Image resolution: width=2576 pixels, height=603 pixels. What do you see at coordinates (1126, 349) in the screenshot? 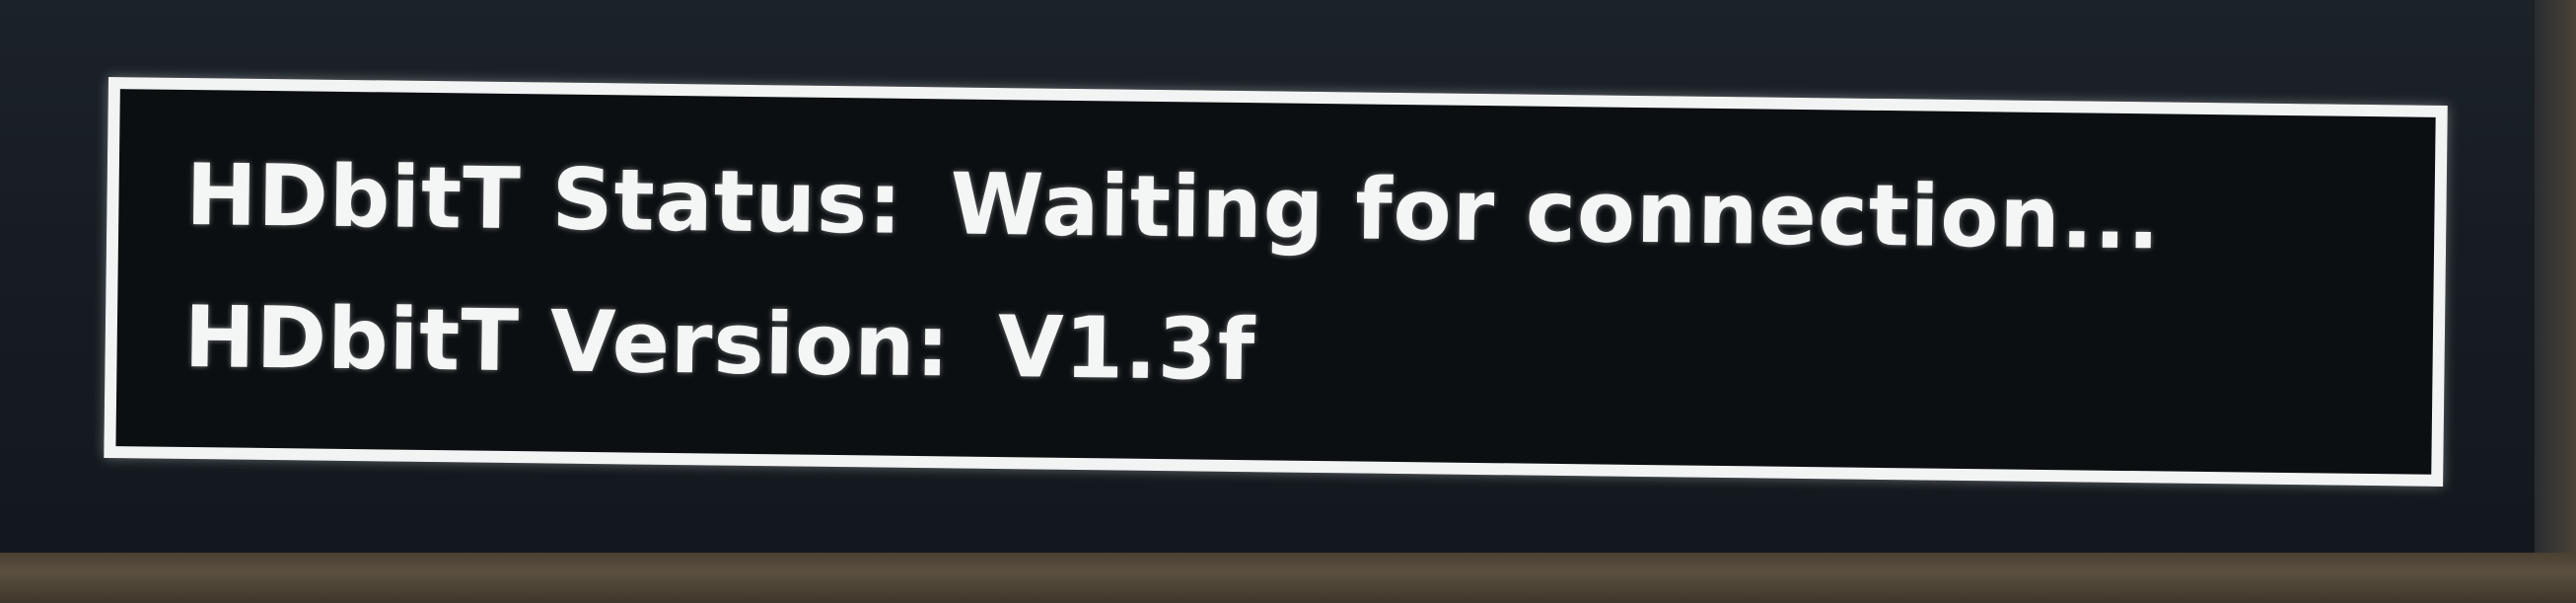
I see `version-value: V1.3f` at bounding box center [1126, 349].